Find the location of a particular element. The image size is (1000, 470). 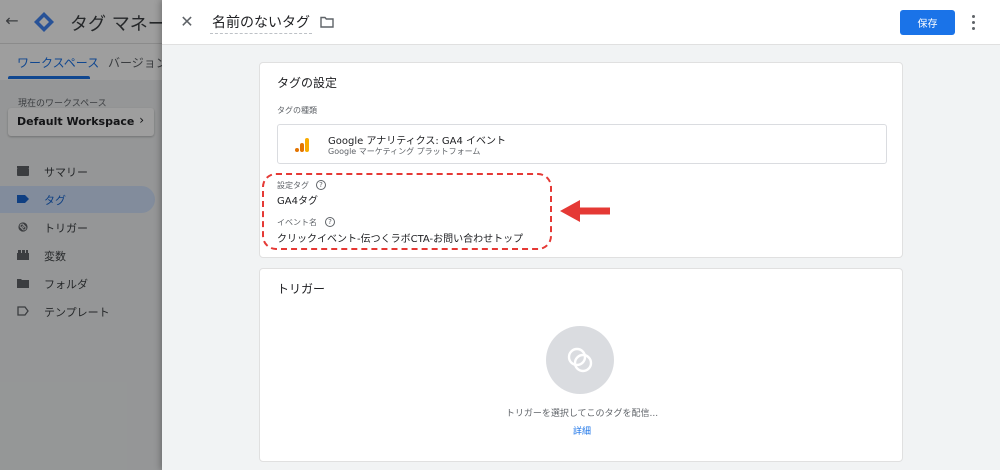

learn-more-link: 詳細 is located at coordinates (582, 430).